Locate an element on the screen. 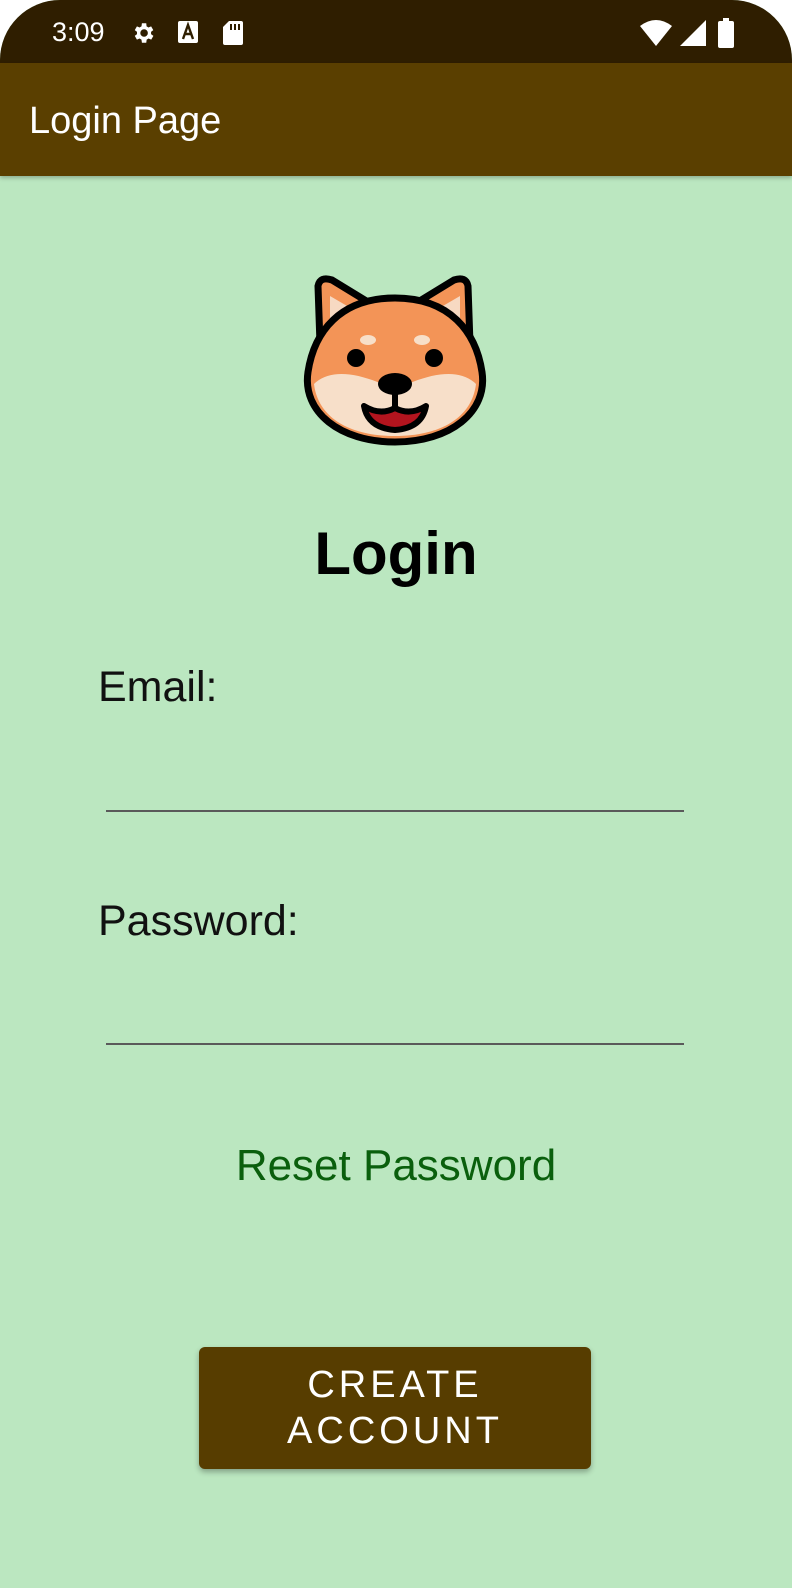 The image size is (800, 1588). email-field is located at coordinates (395, 783).